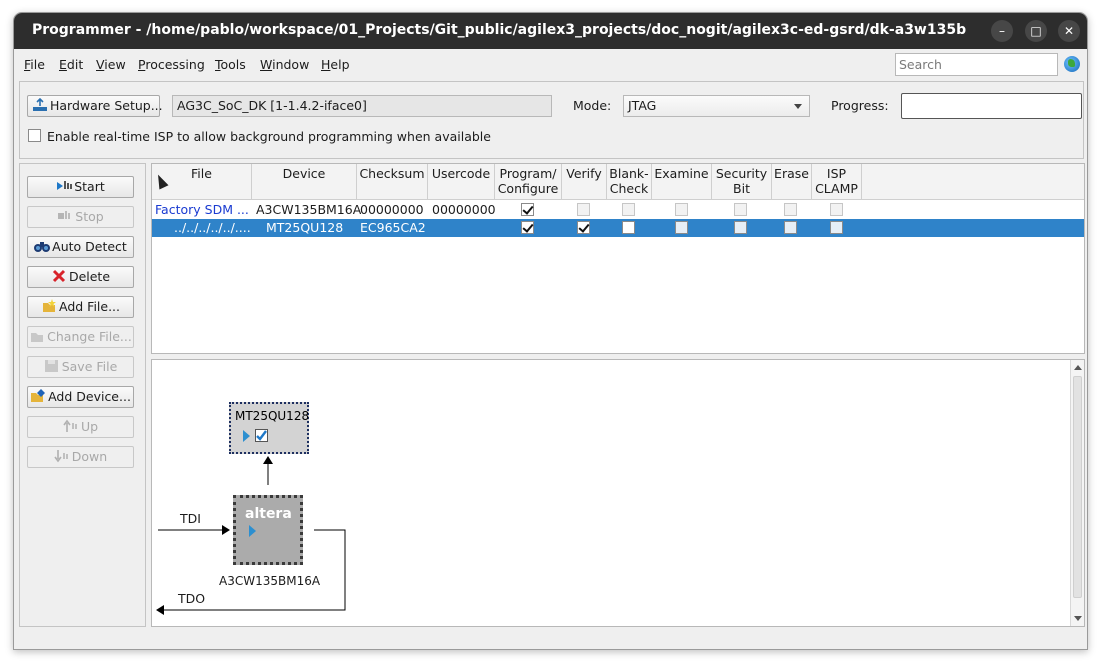 The width and height of the screenshot is (1101, 666). I want to click on column-examine-label: Examine, so click(681, 173).